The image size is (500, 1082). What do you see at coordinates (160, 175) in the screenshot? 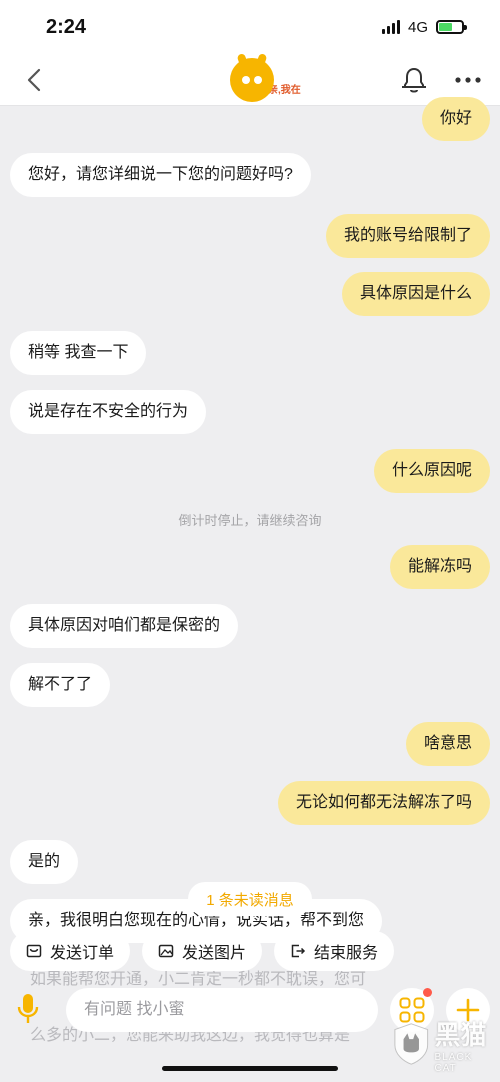
I see `message-bubble-incoming: 您好，请您详细说一下您的问题好吗?` at bounding box center [160, 175].